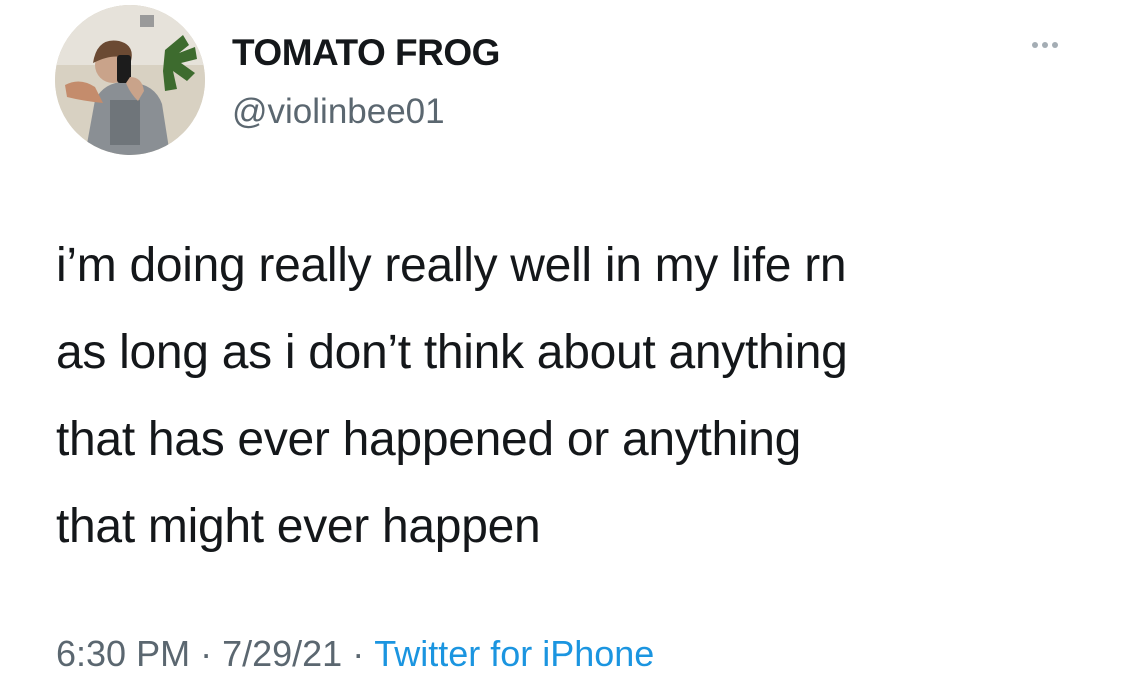  What do you see at coordinates (429, 439) in the screenshot?
I see `tweet-text-line: that has ever happened or anything` at bounding box center [429, 439].